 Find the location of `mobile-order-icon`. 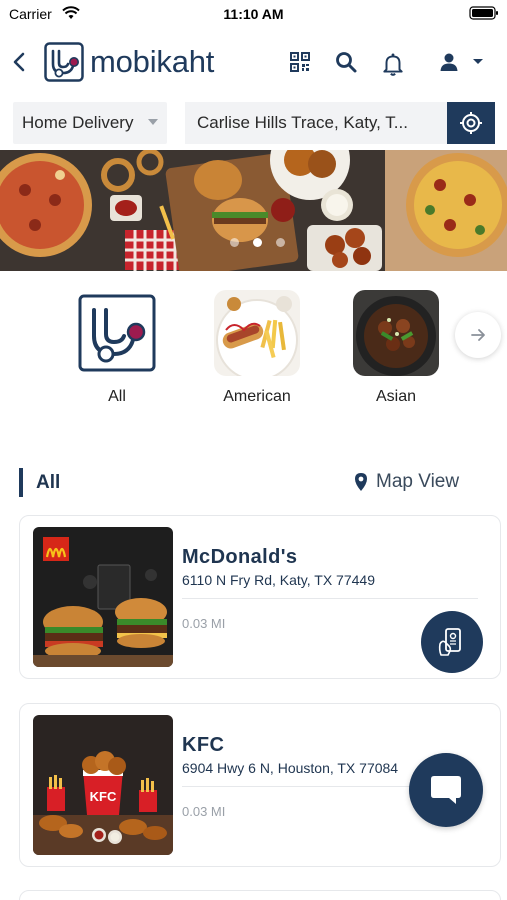

mobile-order-icon is located at coordinates (449, 642).